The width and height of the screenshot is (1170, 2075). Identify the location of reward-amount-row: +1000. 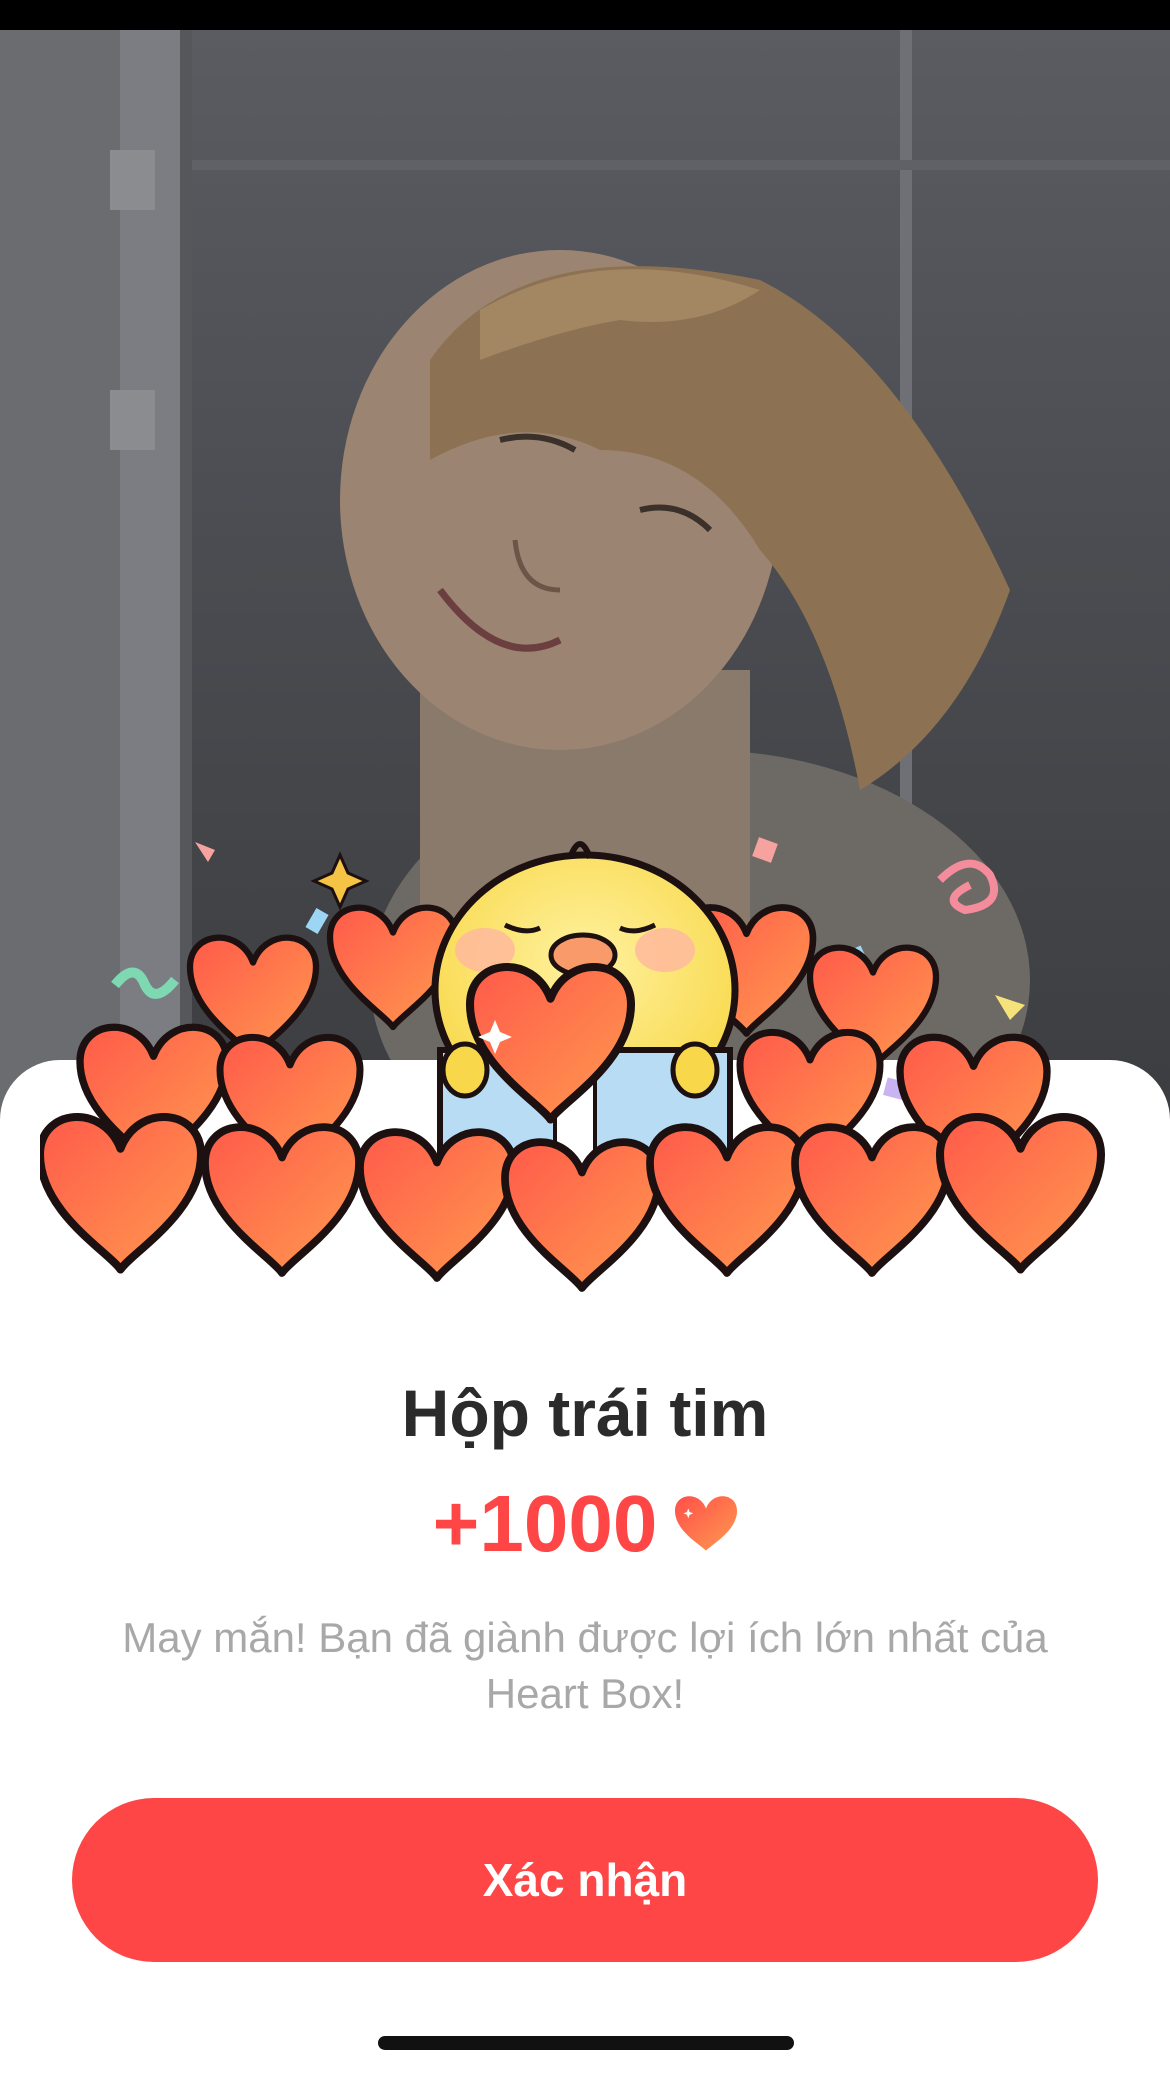
(585, 1524).